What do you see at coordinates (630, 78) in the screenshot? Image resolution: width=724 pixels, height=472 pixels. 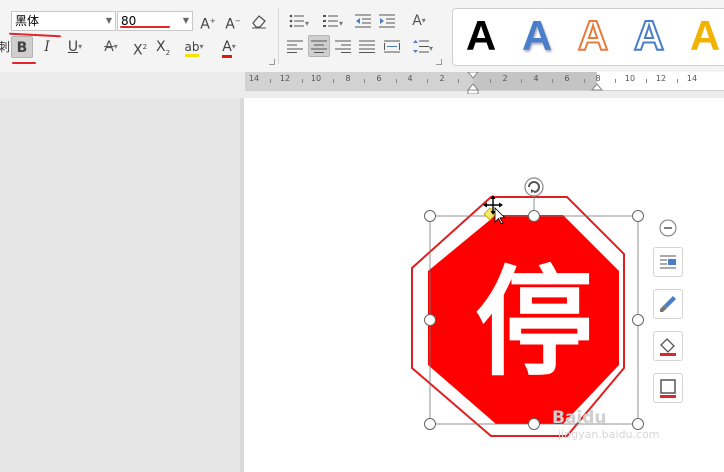 I see `ruler-number: 10` at bounding box center [630, 78].